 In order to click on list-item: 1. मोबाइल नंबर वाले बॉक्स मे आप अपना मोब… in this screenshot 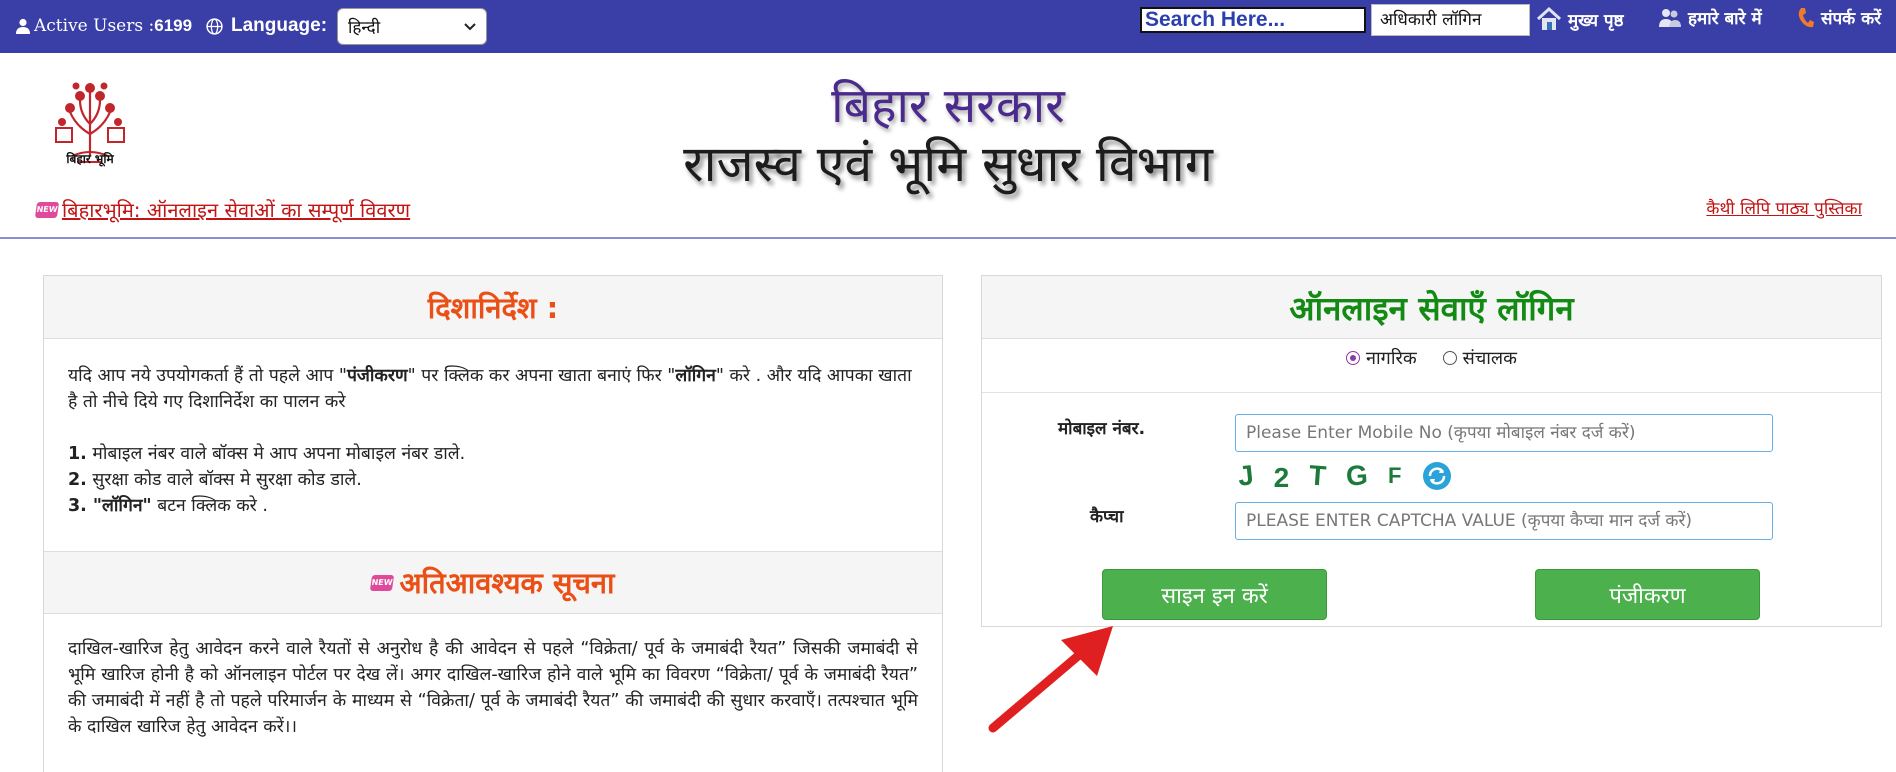, I will do `click(493, 454)`.